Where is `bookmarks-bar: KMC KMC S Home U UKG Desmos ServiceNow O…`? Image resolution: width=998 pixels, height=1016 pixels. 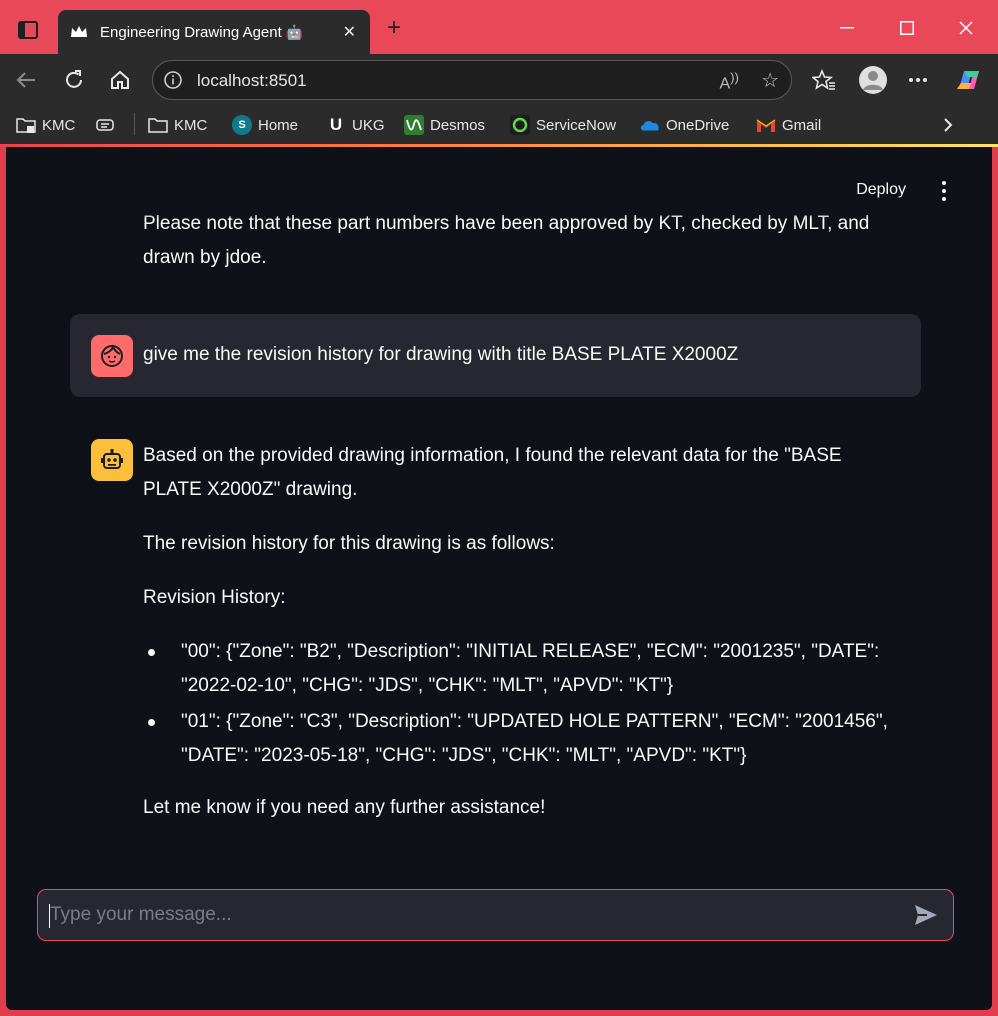
bookmarks-bar: KMC KMC S Home U UKG Desmos ServiceNow O… is located at coordinates (499, 126).